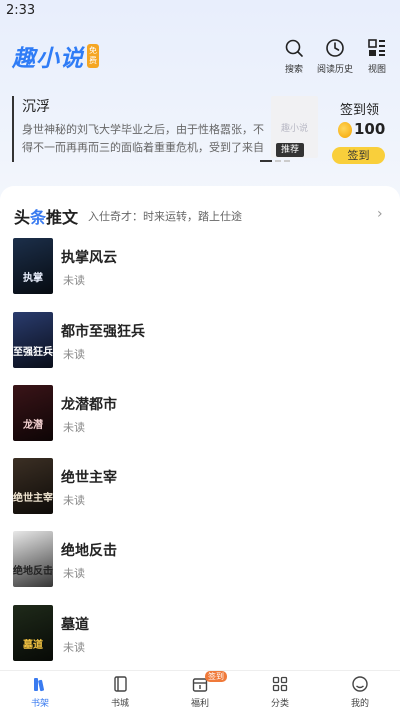 Image resolution: width=400 pixels, height=711 pixels. Describe the element at coordinates (120, 693) in the screenshot. I see `tab-bookstore: 书城` at that location.